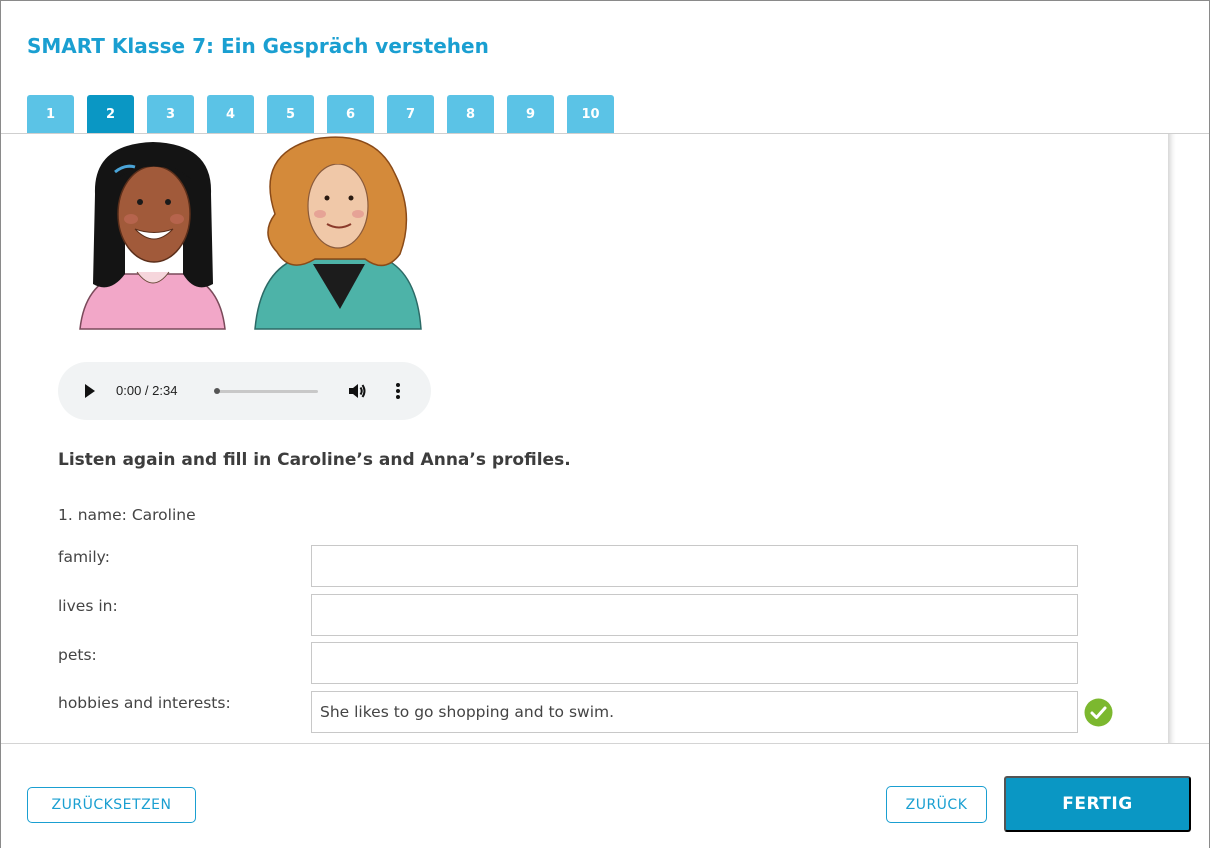 This screenshot has width=1210, height=848. What do you see at coordinates (258, 46) in the screenshot?
I see `page-title: SMART Klasse 7: Ein Gespräch verstehen` at bounding box center [258, 46].